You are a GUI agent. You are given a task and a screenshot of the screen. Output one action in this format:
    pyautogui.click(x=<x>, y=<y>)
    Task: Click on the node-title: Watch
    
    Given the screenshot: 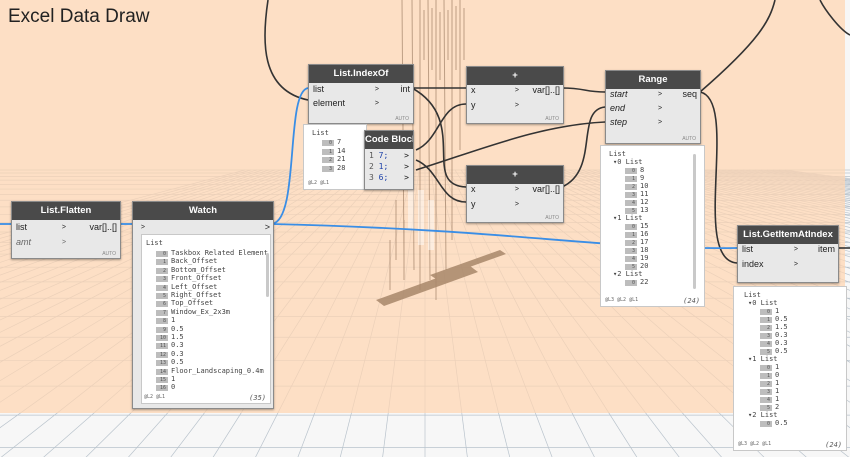 What is the action you would take?
    pyautogui.click(x=203, y=211)
    